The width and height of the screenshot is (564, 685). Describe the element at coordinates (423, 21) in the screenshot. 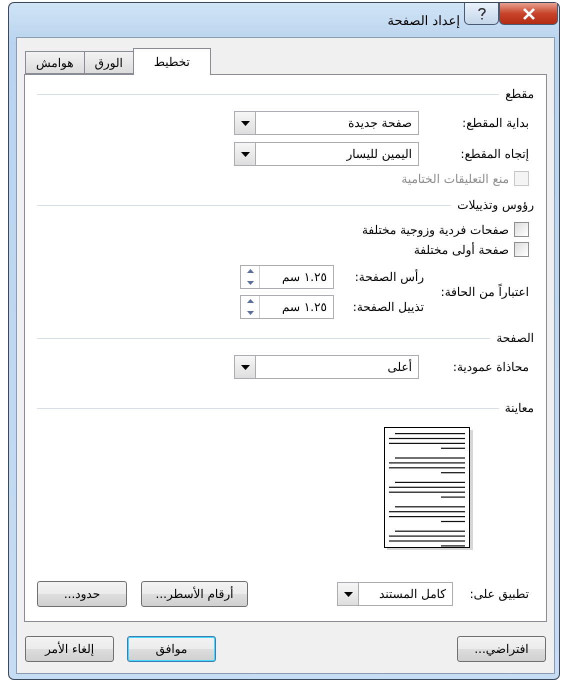

I see `window-title: إعداد الصفحة` at that location.